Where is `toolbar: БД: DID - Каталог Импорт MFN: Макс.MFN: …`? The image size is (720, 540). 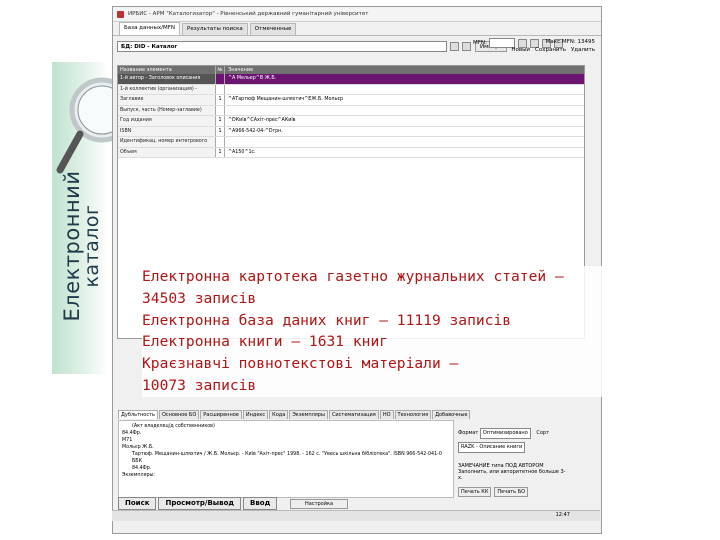
toolbar: БД: DID - Каталог Импорт MFN: Макс.MFN: … is located at coordinates (357, 46).